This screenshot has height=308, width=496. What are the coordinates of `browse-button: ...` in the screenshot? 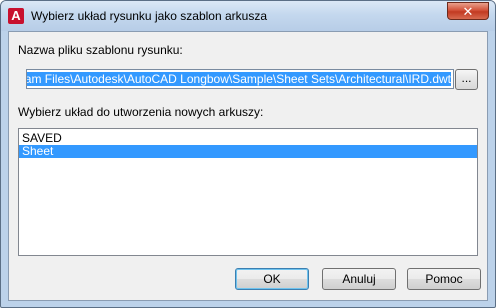 It's located at (466, 79).